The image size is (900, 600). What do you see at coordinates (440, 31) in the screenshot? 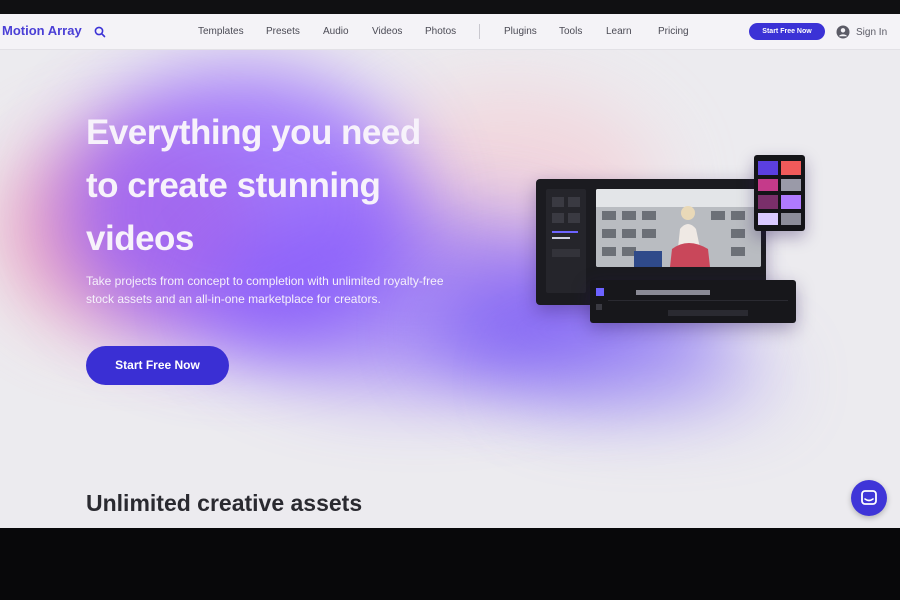
I see `nav-link-photos: Photos` at bounding box center [440, 31].